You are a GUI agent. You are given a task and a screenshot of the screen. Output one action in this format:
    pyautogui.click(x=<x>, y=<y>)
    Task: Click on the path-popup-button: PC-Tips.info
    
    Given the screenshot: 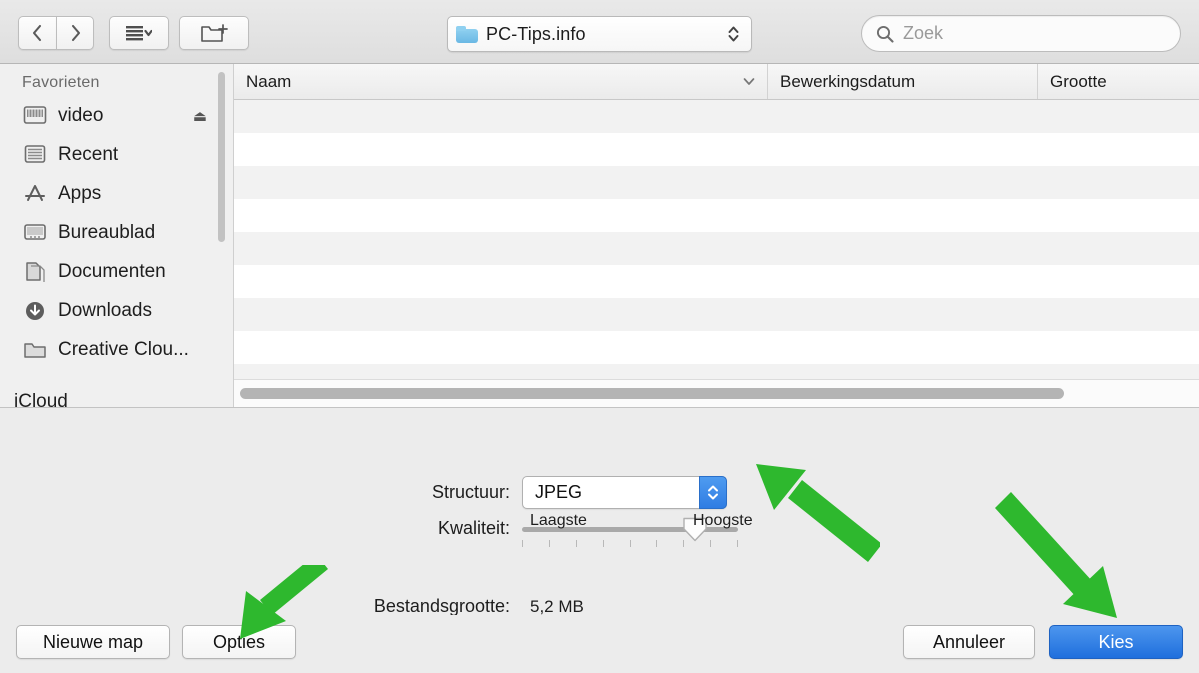 What is the action you would take?
    pyautogui.click(x=599, y=34)
    